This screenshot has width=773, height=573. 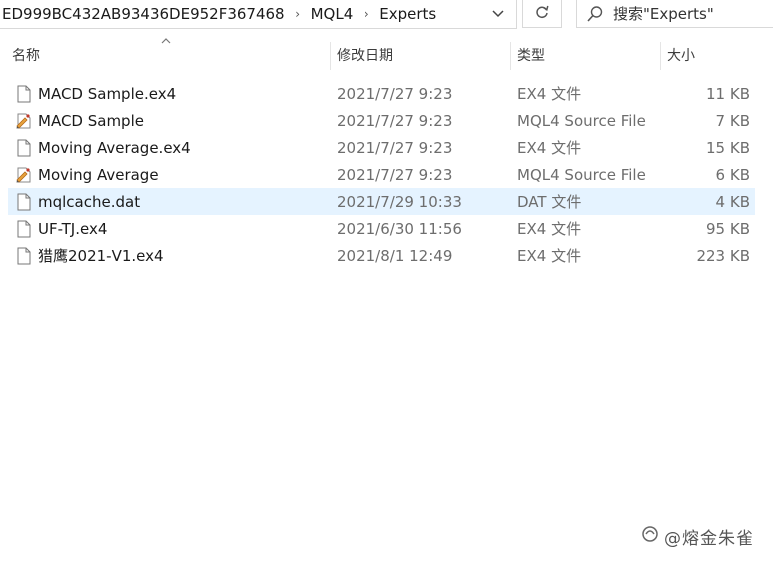 I want to click on file-size: 95 KB, so click(x=728, y=228).